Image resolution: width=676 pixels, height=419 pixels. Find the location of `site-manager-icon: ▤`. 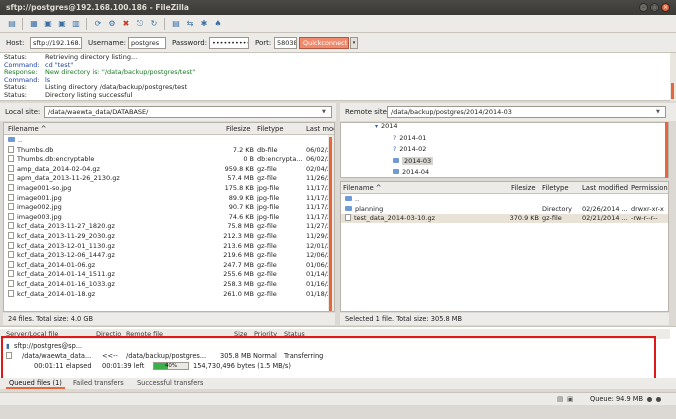

site-manager-icon: ▤ is located at coordinates (12, 24).